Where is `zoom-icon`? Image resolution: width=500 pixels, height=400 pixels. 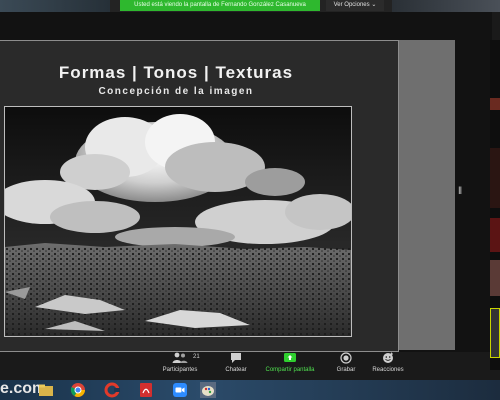
zoom-icon is located at coordinates (180, 390).